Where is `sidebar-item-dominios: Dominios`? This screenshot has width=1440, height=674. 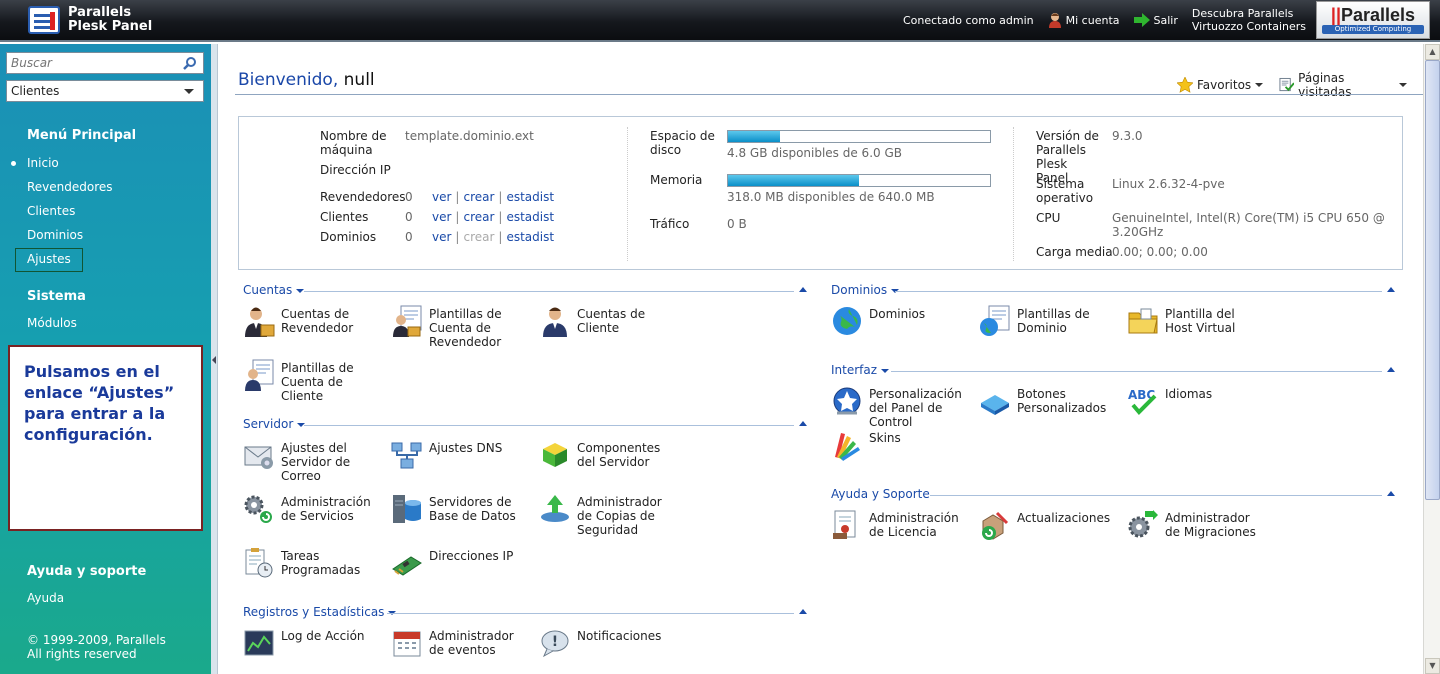 sidebar-item-dominios: Dominios is located at coordinates (55, 235).